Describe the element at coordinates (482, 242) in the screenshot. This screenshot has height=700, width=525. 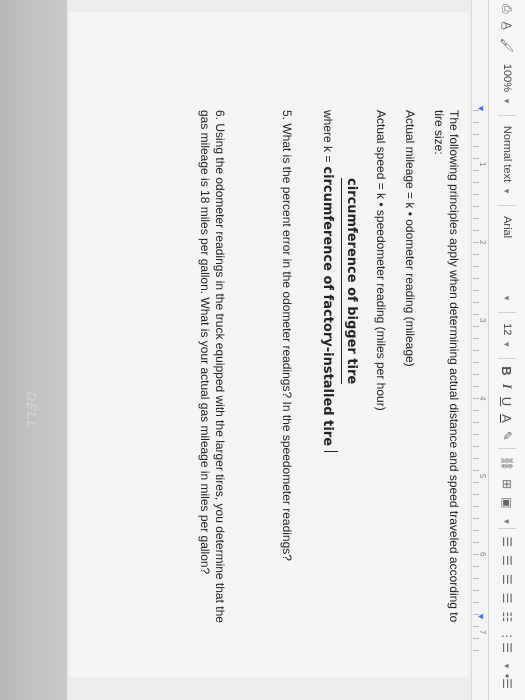
I see `ruler-mark: 2` at that location.